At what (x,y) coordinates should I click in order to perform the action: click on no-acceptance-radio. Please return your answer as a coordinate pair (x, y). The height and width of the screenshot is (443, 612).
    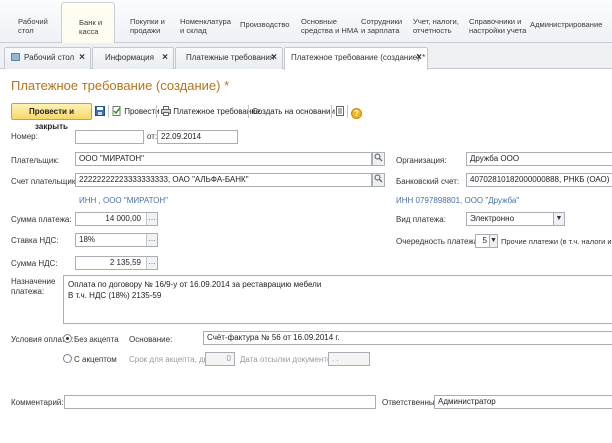
    Looking at the image, I should click on (67, 338).